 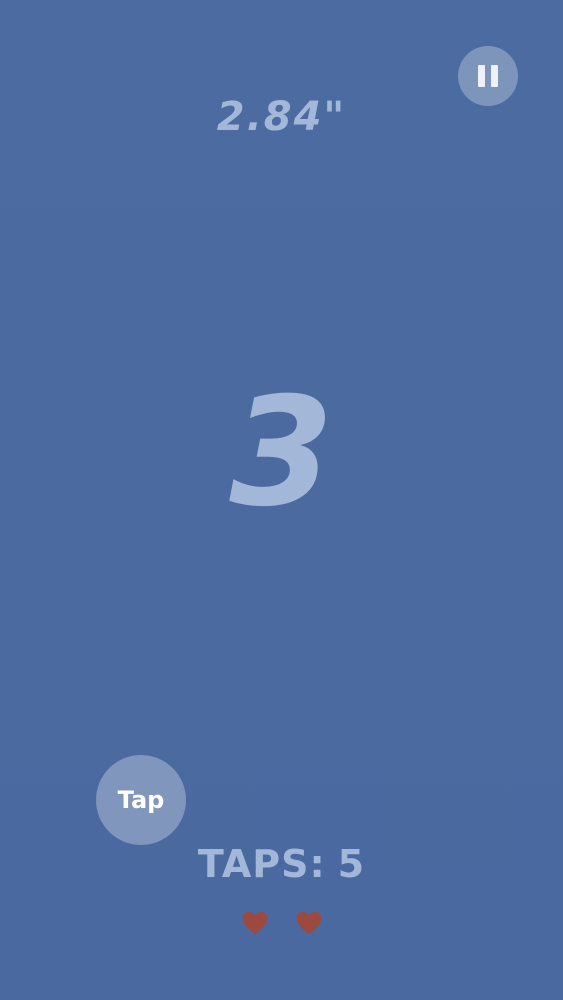 I want to click on taps-value: 5, so click(x=351, y=864).